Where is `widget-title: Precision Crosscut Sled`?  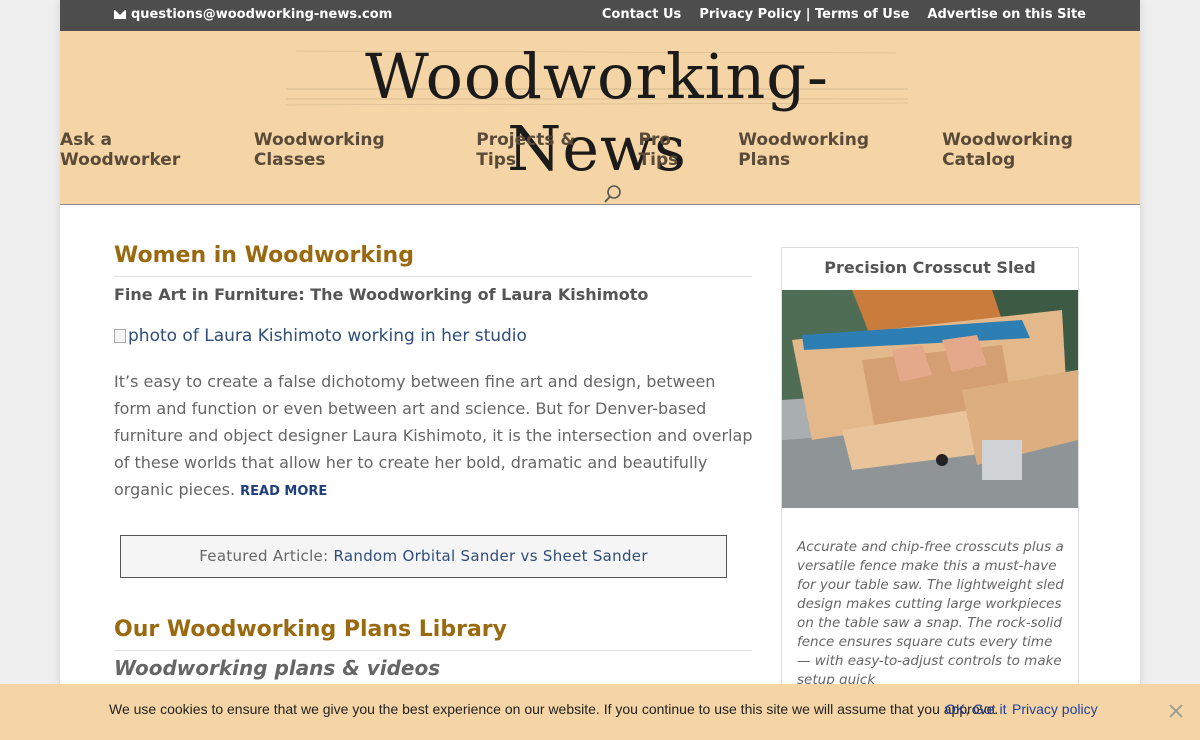
widget-title: Precision Crosscut Sled is located at coordinates (930, 267).